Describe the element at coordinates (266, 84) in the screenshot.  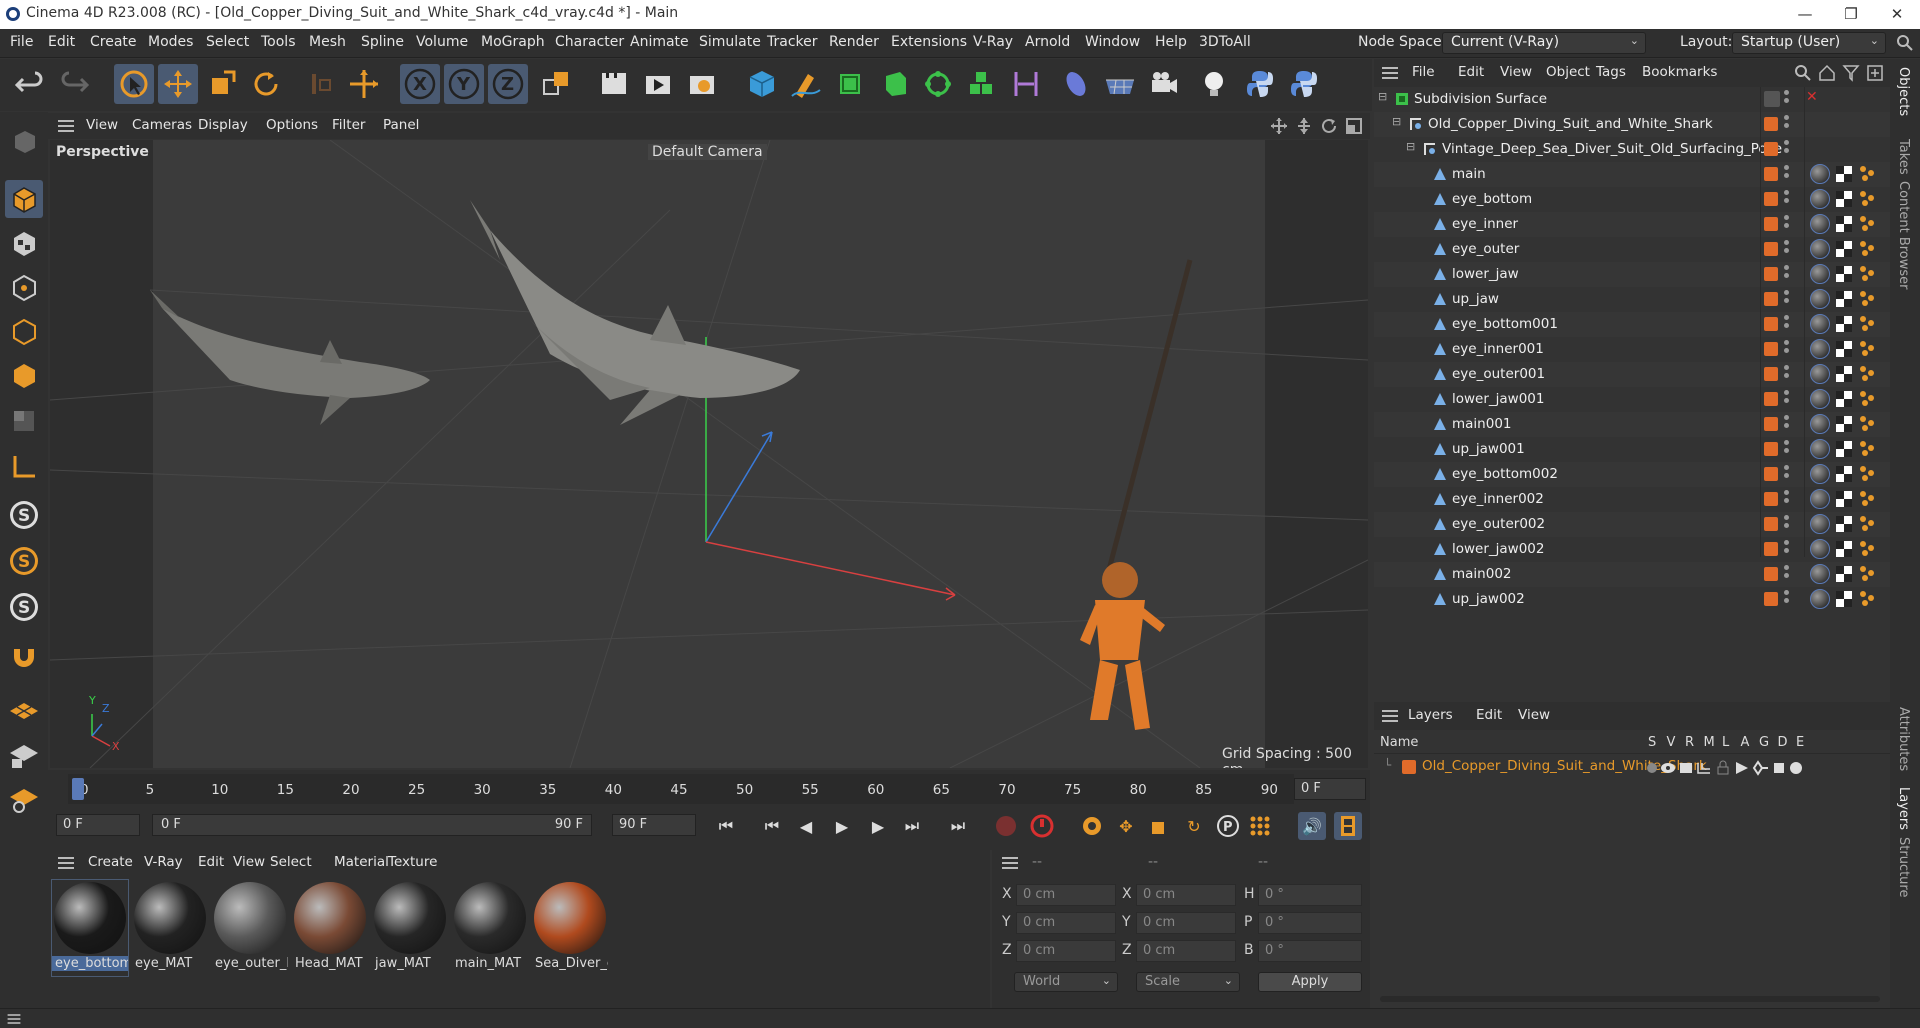
I see `rotate-tool` at that location.